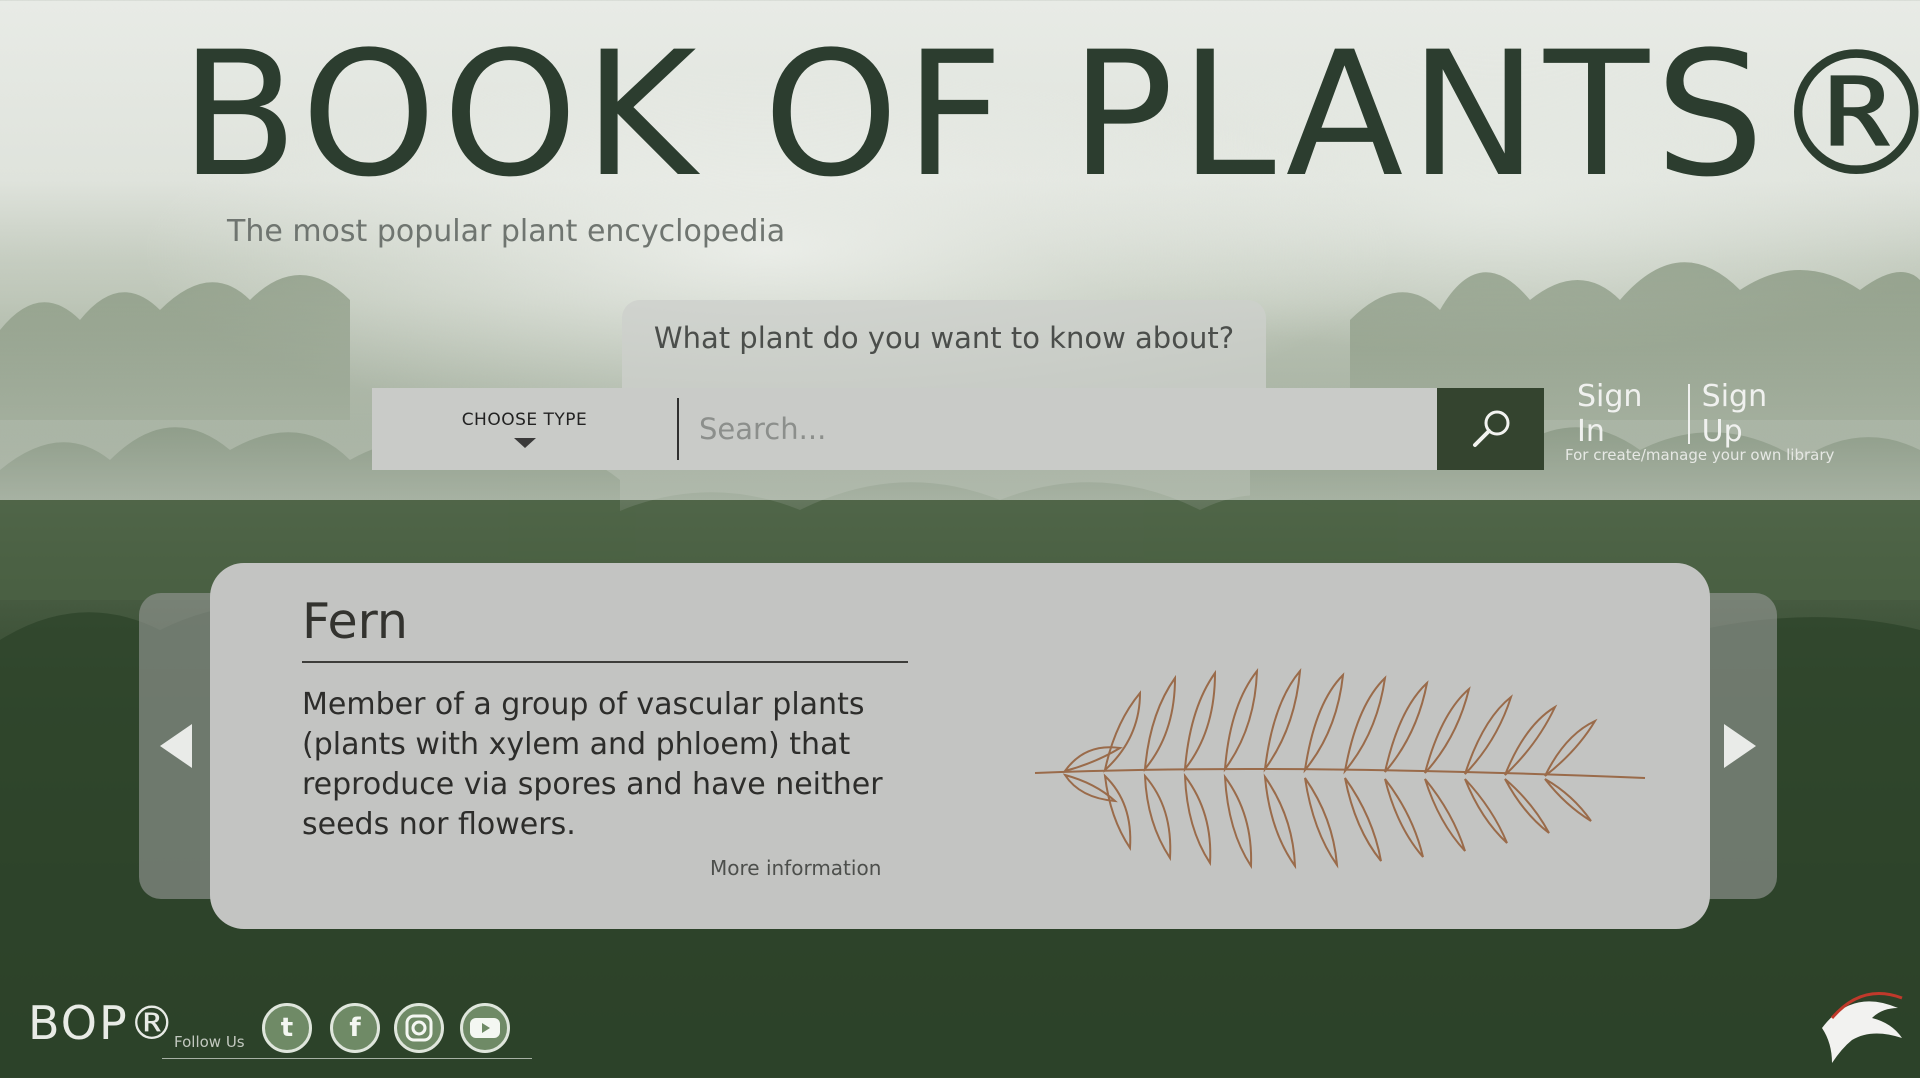  What do you see at coordinates (605, 662) in the screenshot?
I see `plant-name-underline` at bounding box center [605, 662].